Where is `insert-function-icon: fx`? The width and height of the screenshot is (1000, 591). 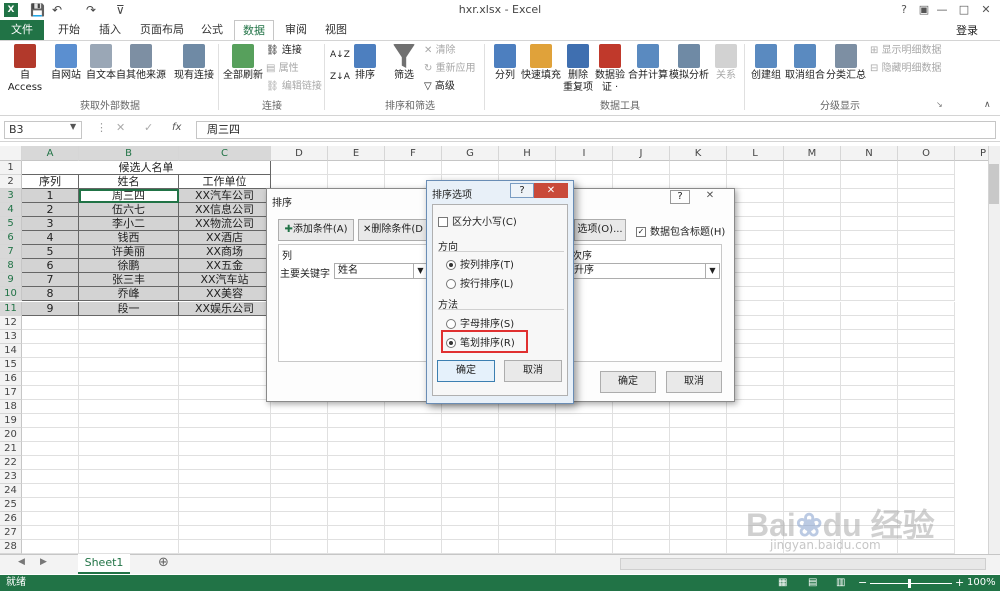 insert-function-icon: fx is located at coordinates (176, 127).